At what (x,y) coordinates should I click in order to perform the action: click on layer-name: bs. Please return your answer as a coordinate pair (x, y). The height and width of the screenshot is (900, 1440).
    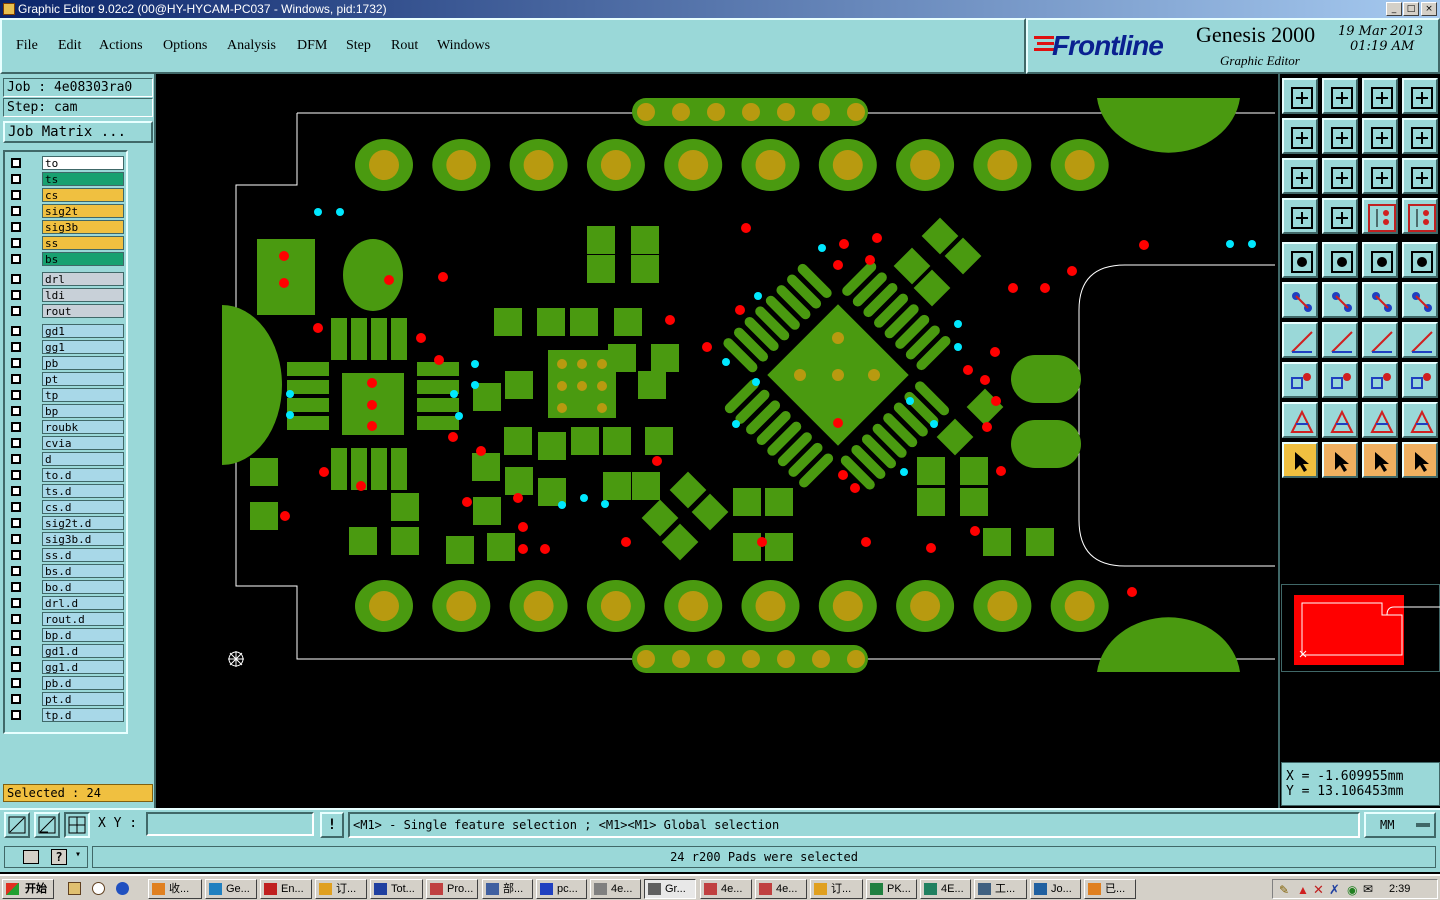
    Looking at the image, I should click on (83, 259).